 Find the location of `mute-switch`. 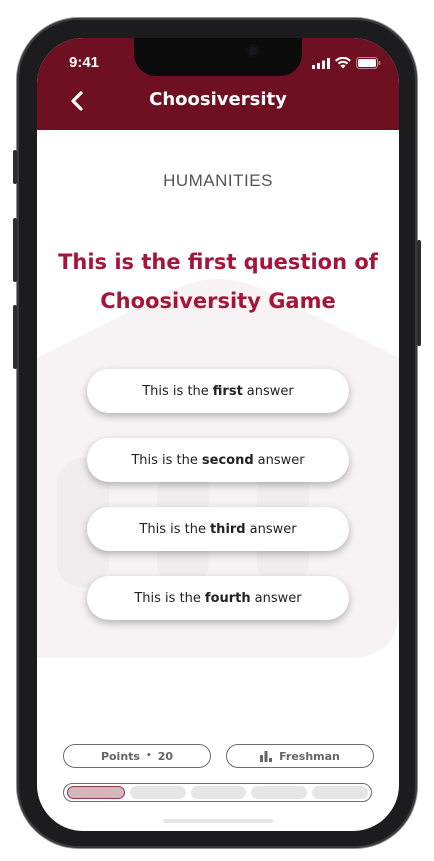

mute-switch is located at coordinates (15, 167).